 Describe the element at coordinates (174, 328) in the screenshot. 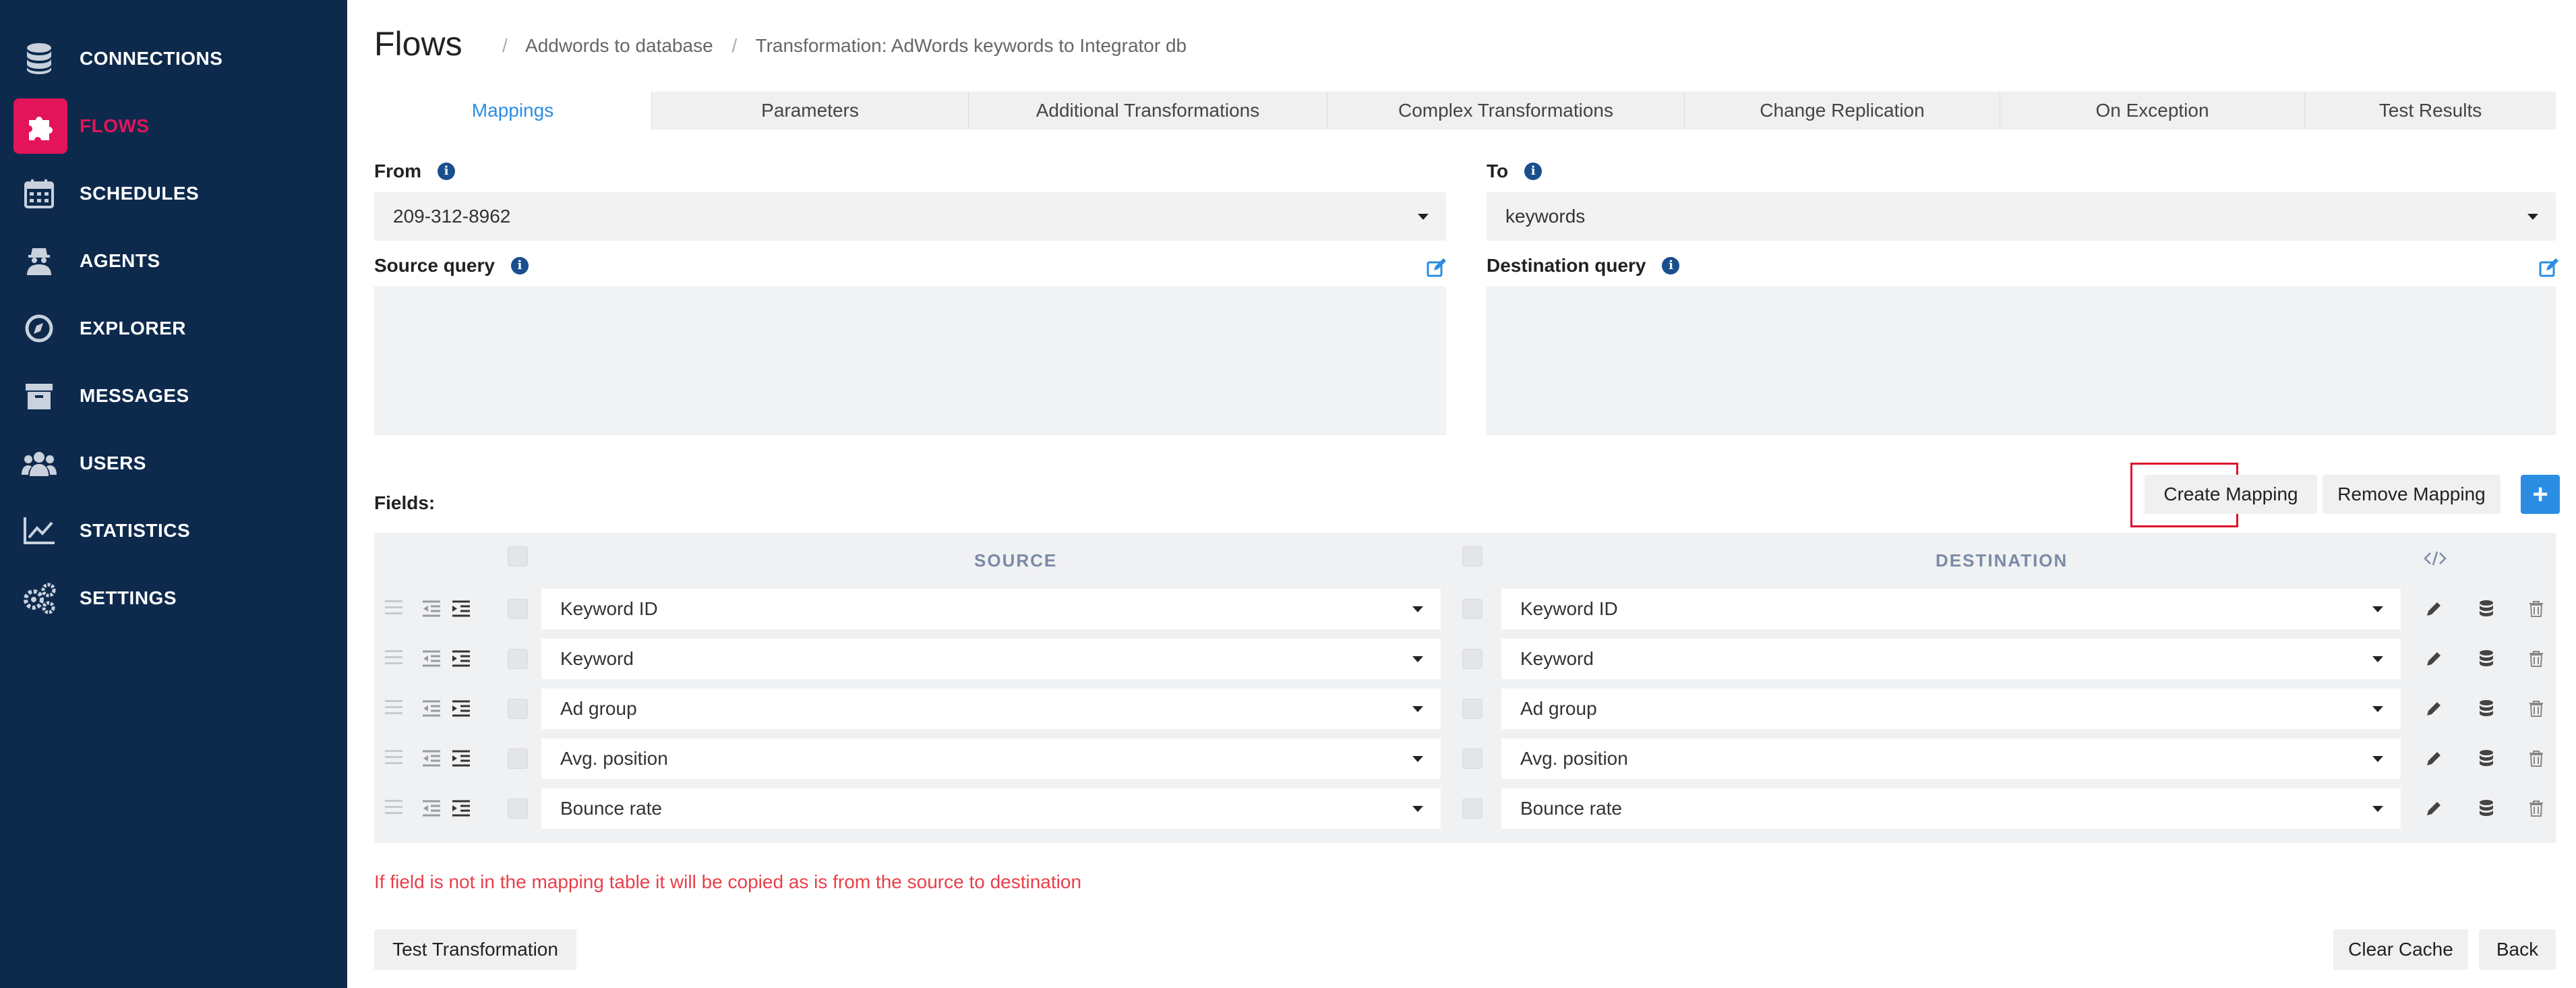

I see `sidebar-item-explorer: EXPLORER` at that location.